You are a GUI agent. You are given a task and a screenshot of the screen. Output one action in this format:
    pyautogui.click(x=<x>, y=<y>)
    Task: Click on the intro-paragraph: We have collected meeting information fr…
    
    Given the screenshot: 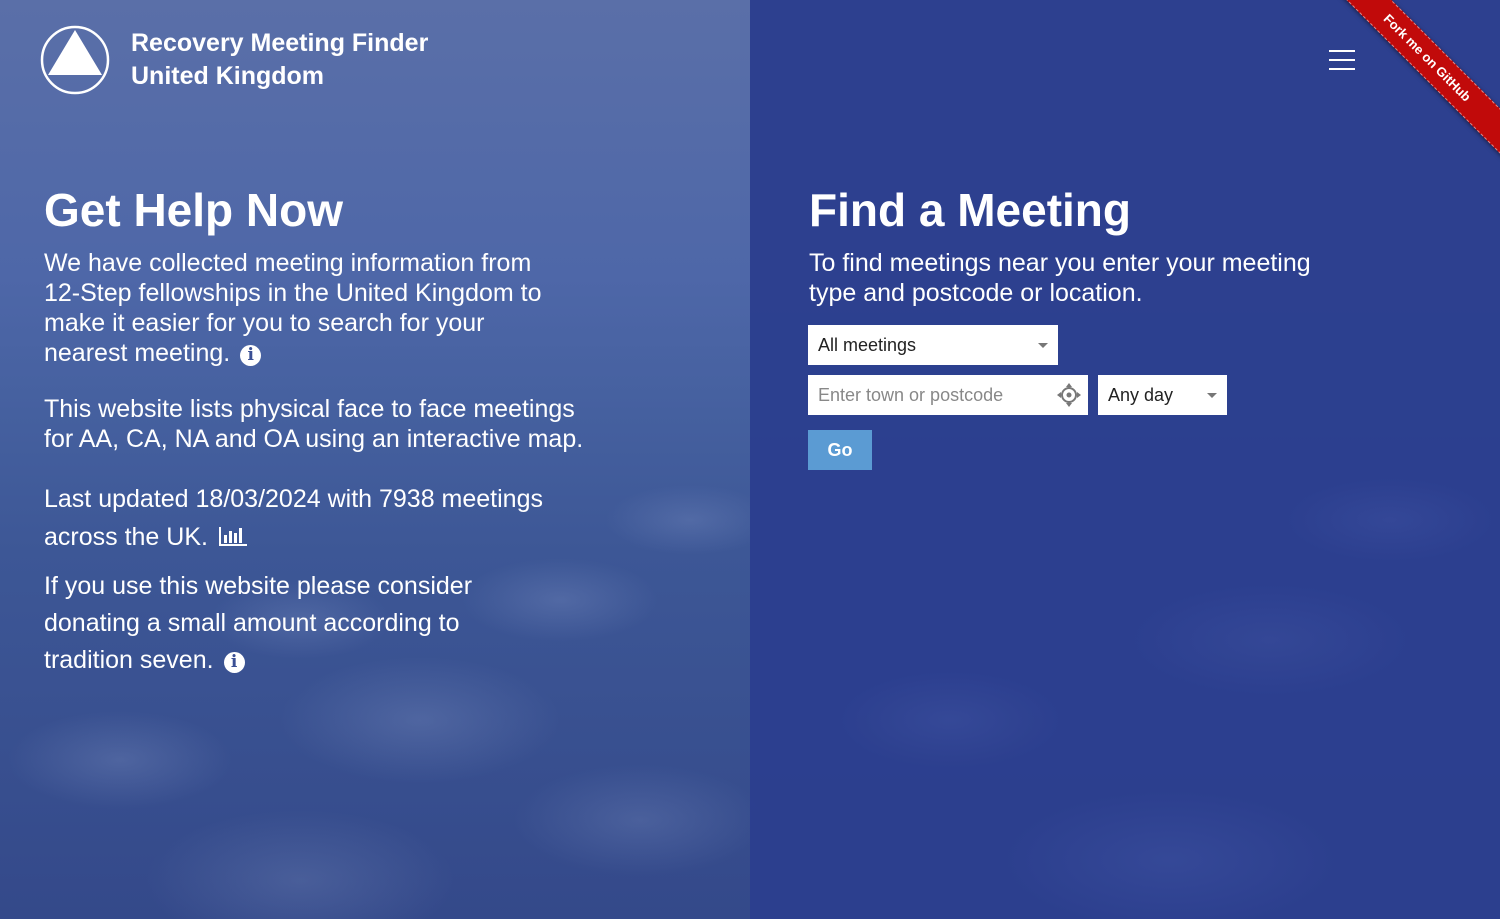 What is the action you would take?
    pyautogui.click(x=309, y=308)
    